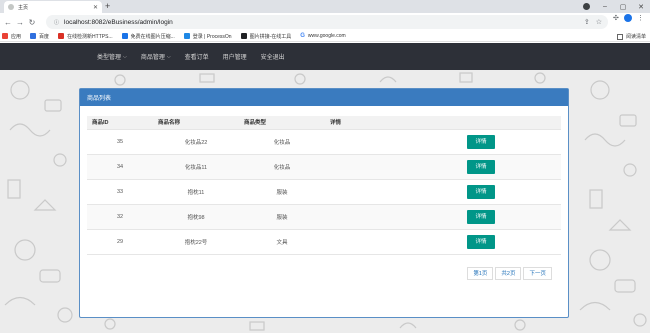 Image resolution: width=650 pixels, height=333 pixels. What do you see at coordinates (186, 36) in the screenshot?
I see `processon-icon` at bounding box center [186, 36].